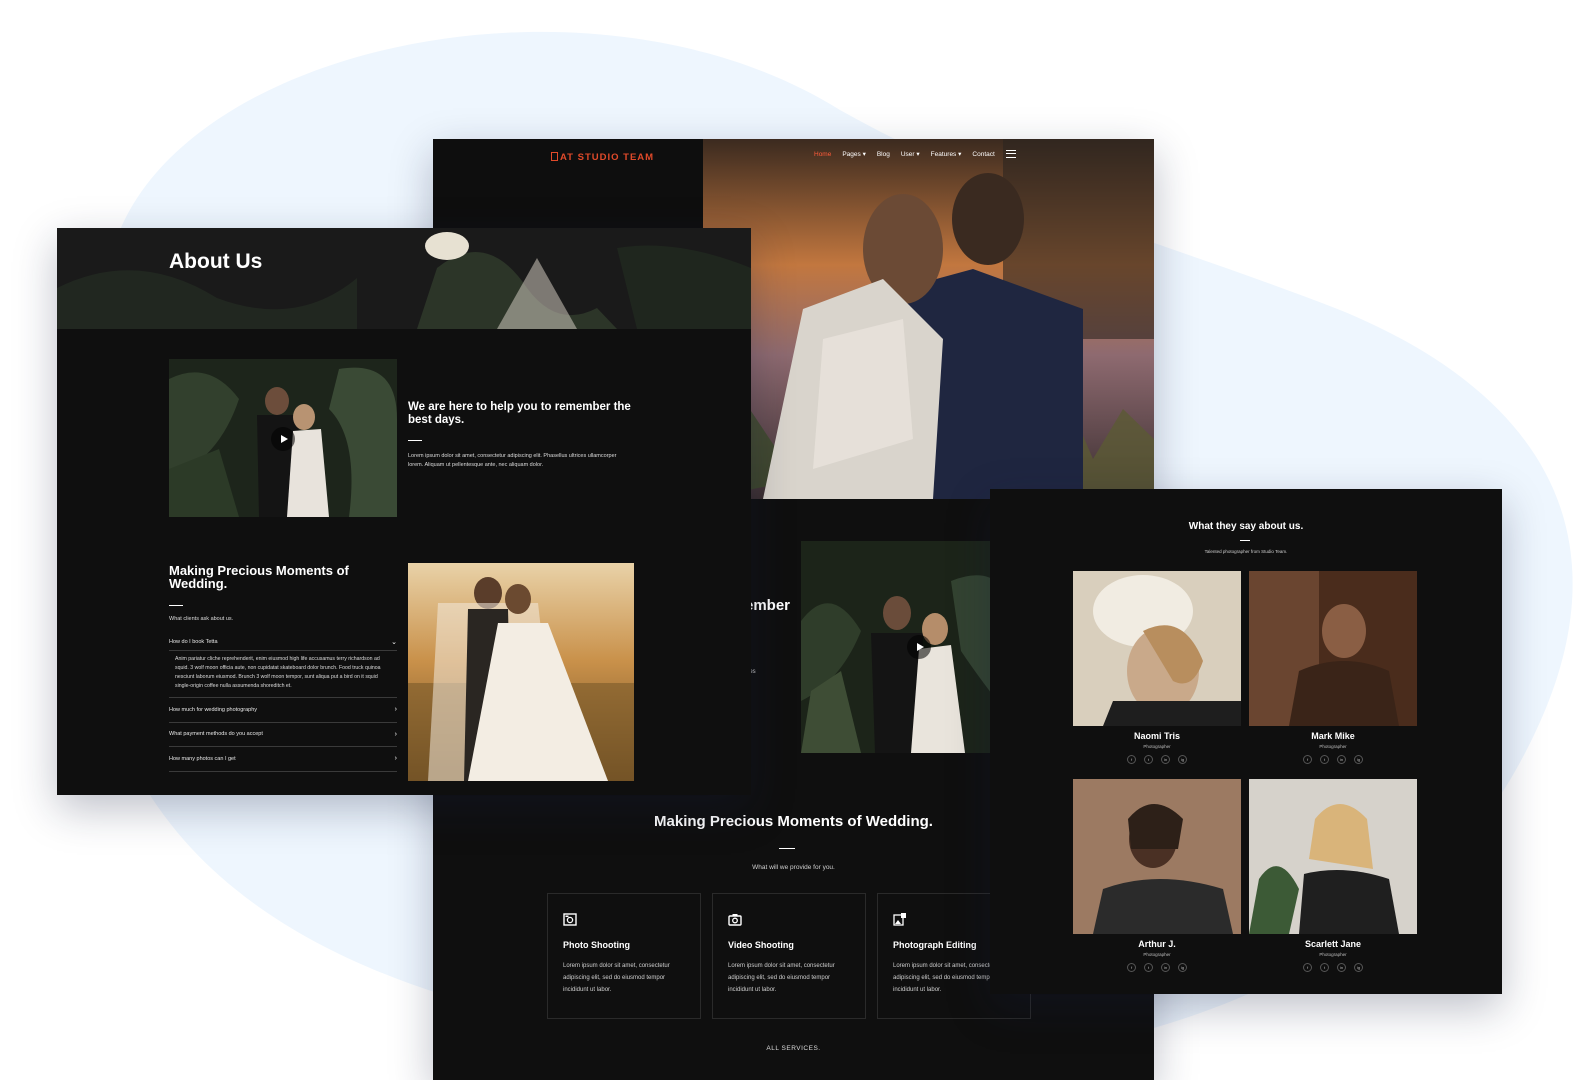 The width and height of the screenshot is (1580, 1080). I want to click on team-member-card: Naomi Tris Photographer f t in ig, so click(1157, 667).